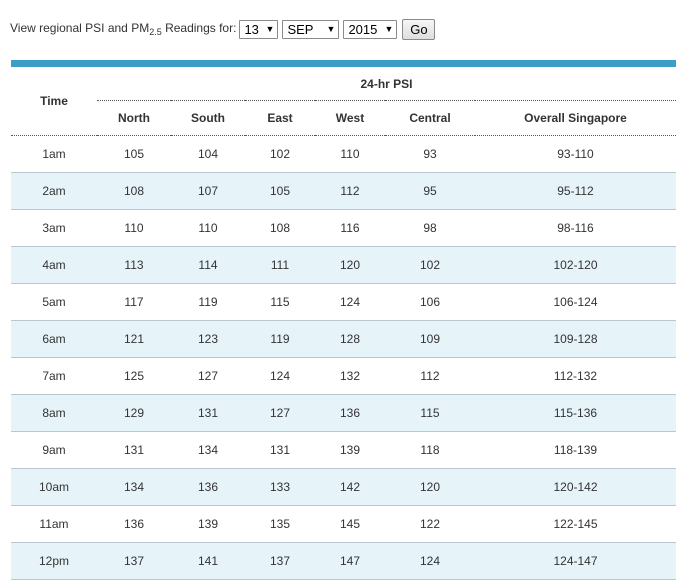 The width and height of the screenshot is (694, 580). I want to click on east-cell: 137, so click(280, 561).